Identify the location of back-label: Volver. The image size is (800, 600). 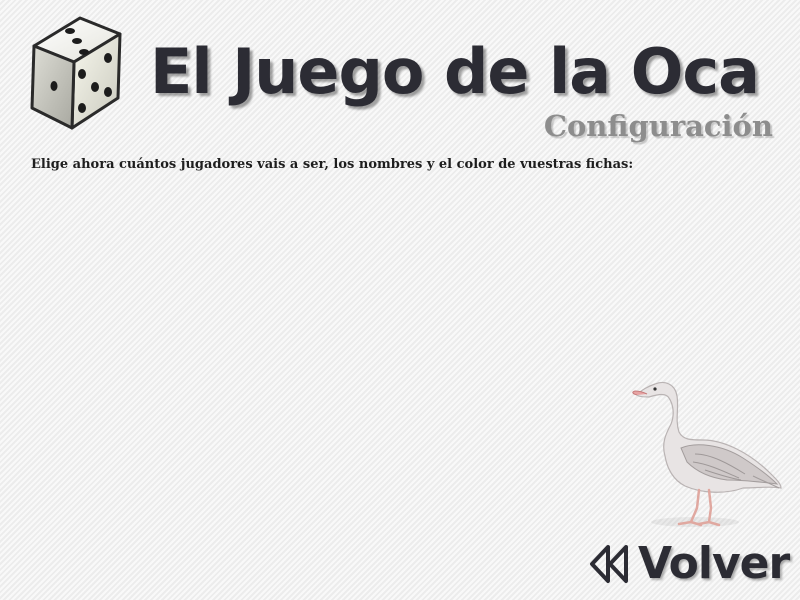
(714, 563).